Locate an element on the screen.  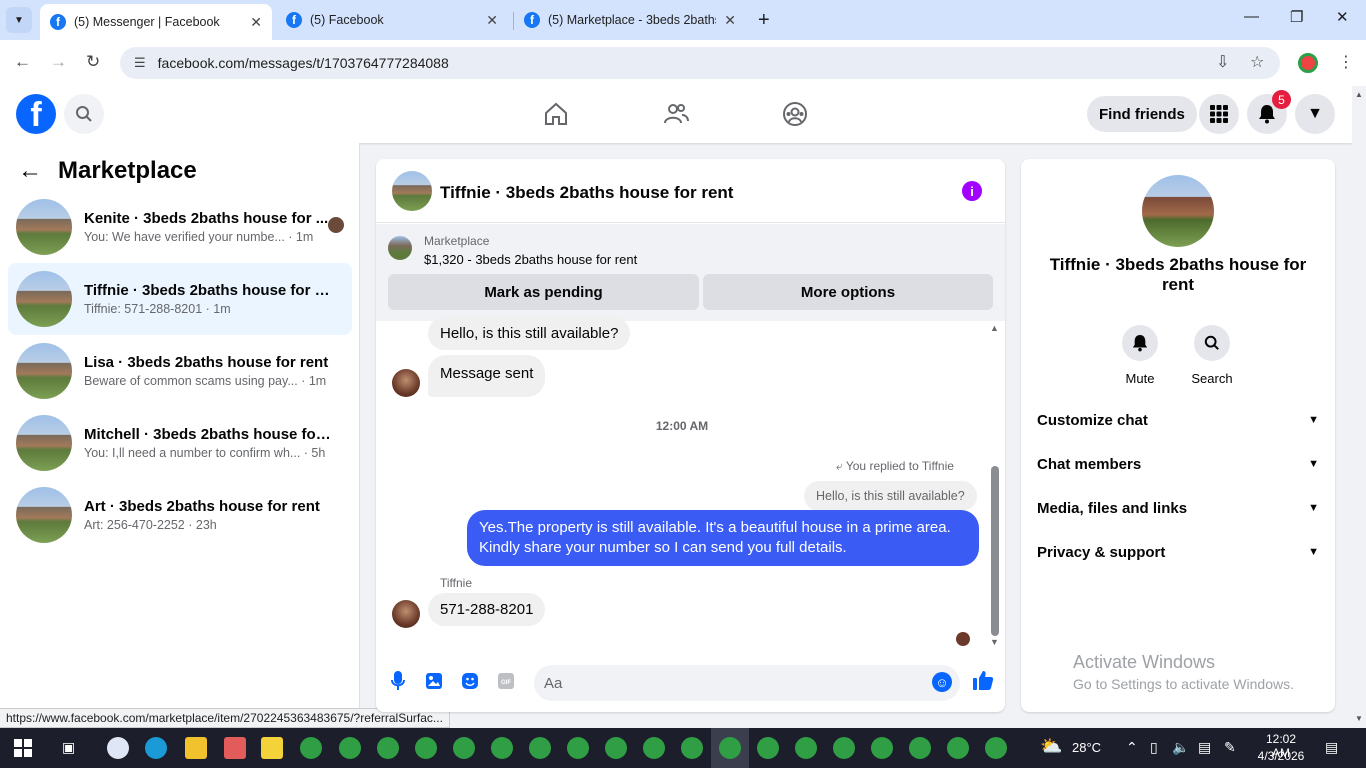
home-icon is located at coordinates (556, 114).